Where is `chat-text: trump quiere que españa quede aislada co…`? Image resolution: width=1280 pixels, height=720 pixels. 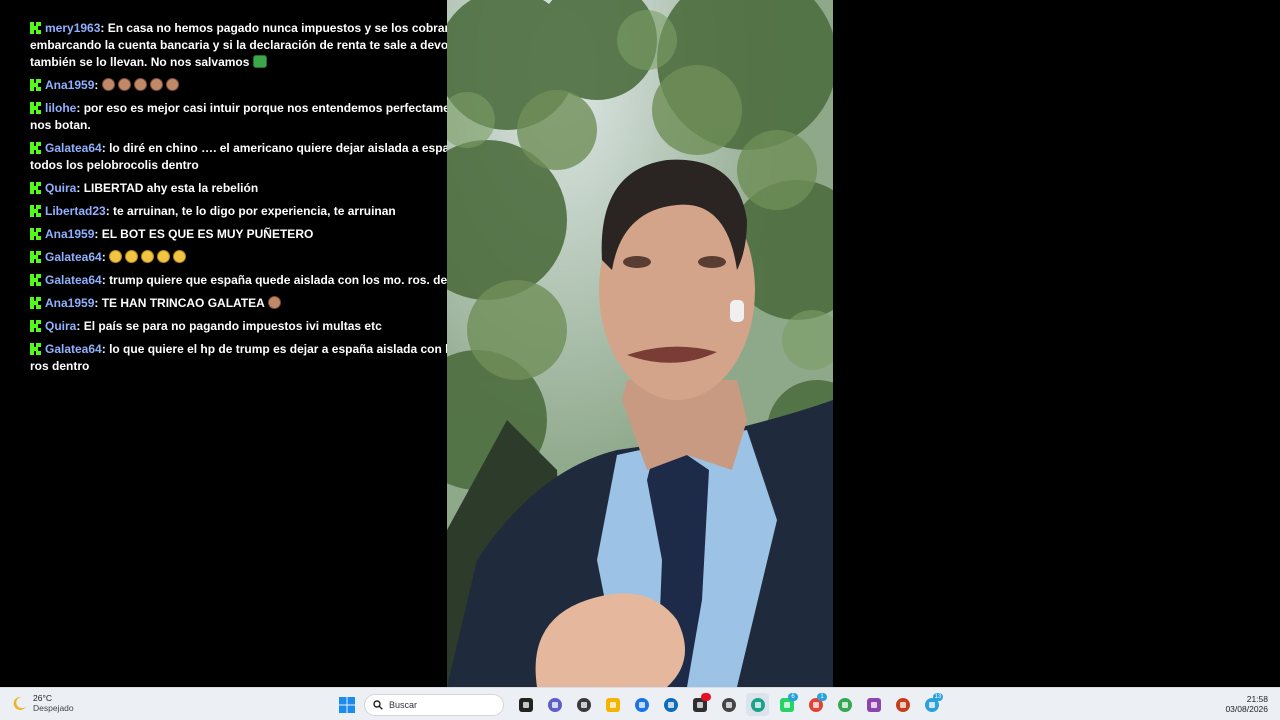 chat-text: trump quiere que españa quede aislada co… is located at coordinates (290, 280).